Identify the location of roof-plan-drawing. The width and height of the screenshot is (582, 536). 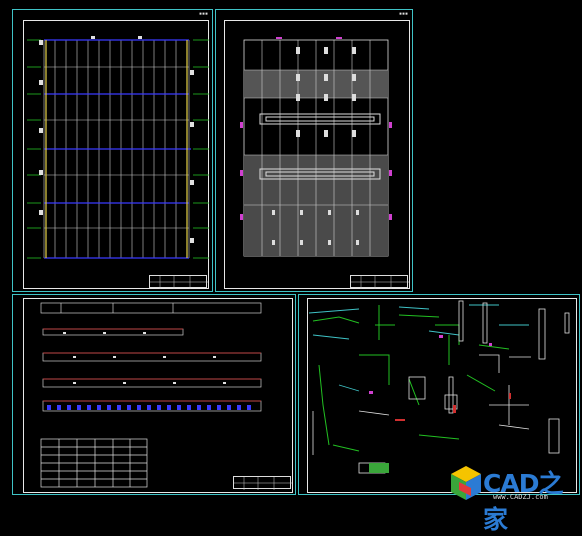
(316, 147).